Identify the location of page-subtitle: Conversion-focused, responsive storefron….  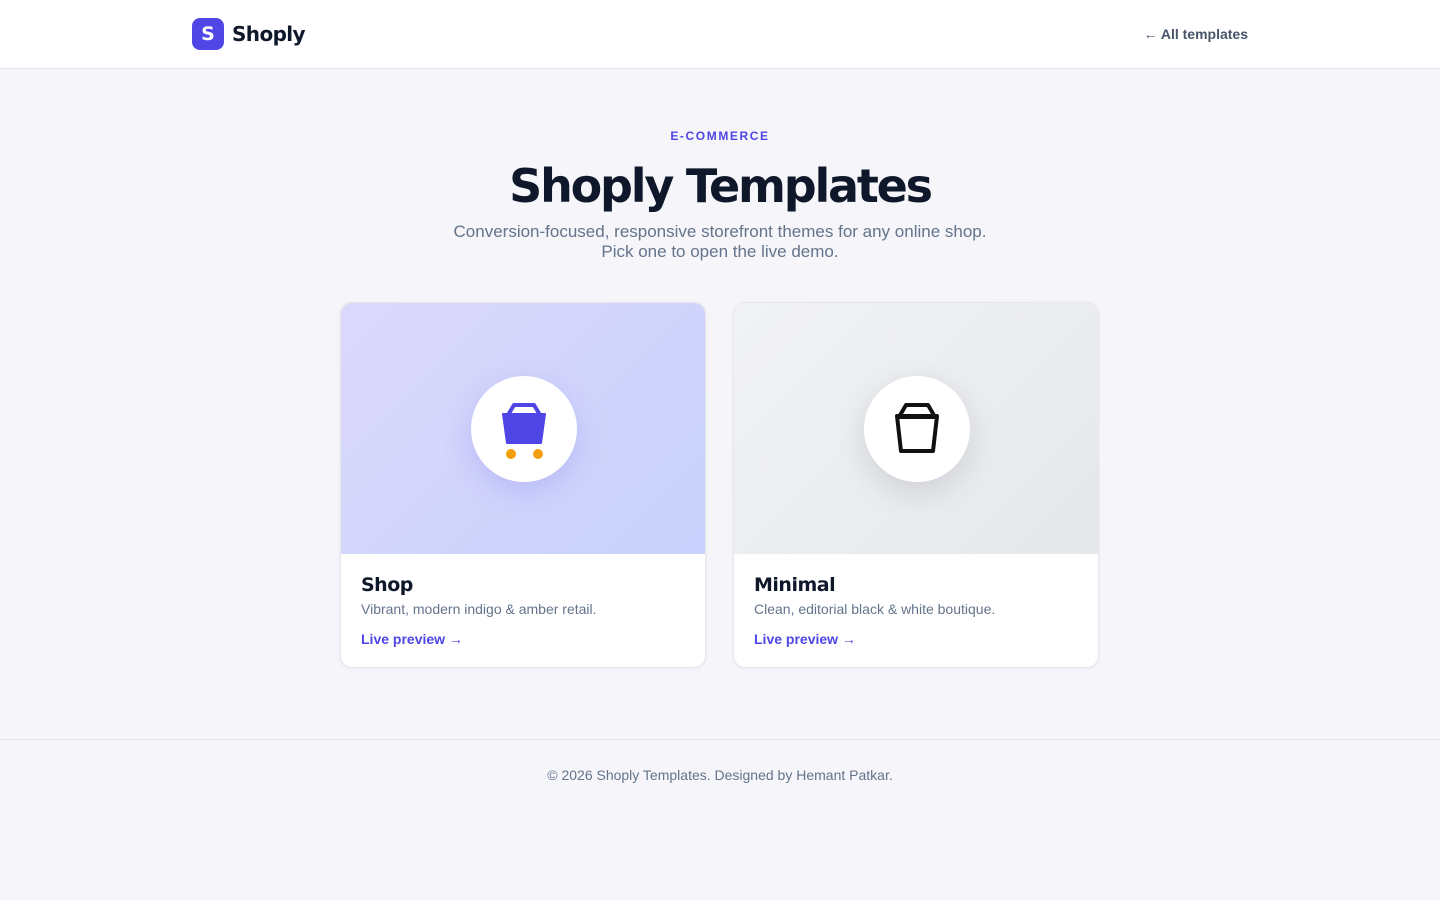
(720, 242).